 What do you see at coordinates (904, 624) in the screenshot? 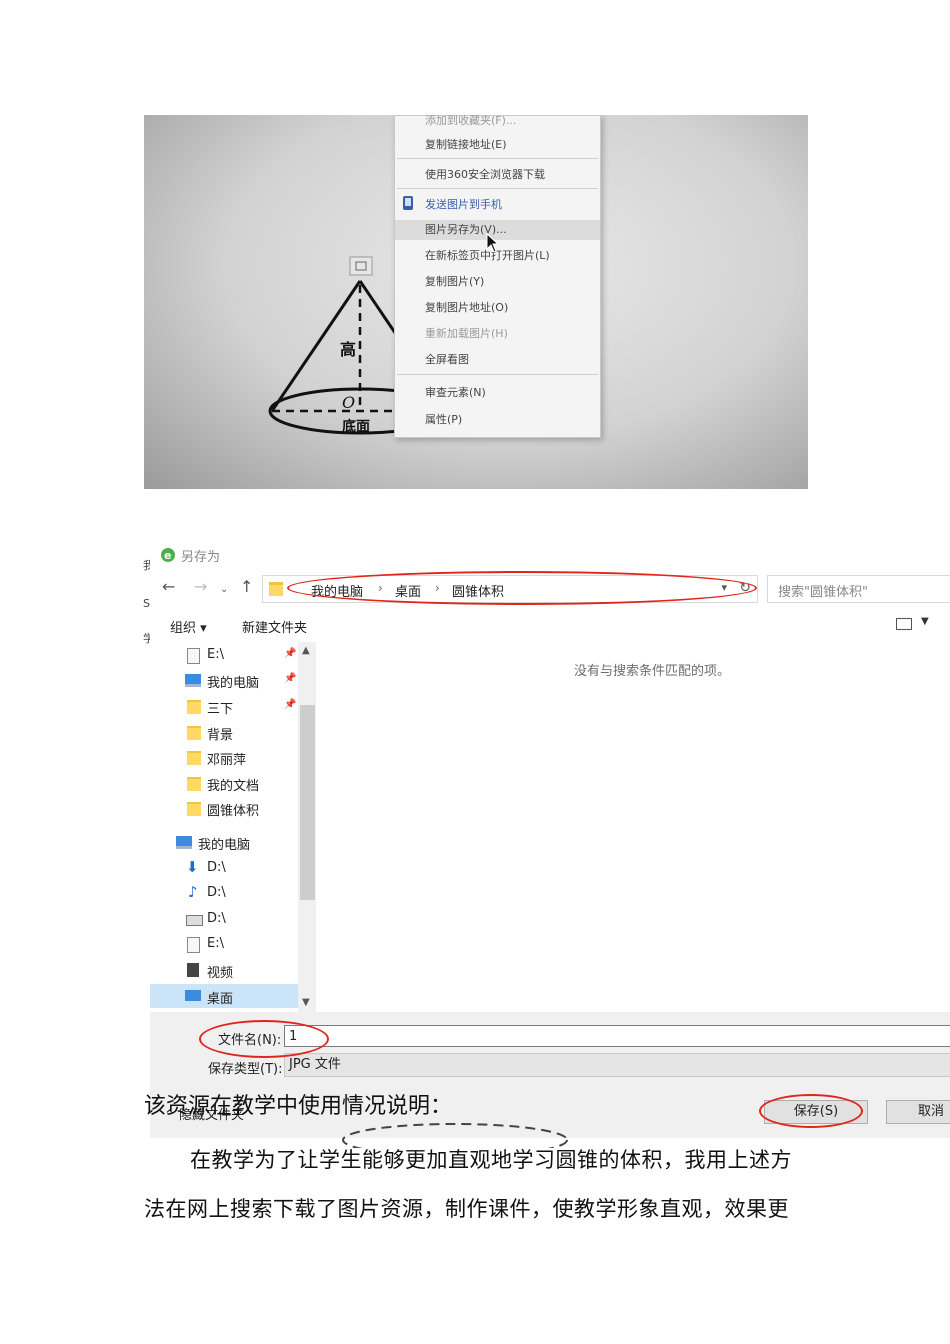
I see `view-options-icon` at bounding box center [904, 624].